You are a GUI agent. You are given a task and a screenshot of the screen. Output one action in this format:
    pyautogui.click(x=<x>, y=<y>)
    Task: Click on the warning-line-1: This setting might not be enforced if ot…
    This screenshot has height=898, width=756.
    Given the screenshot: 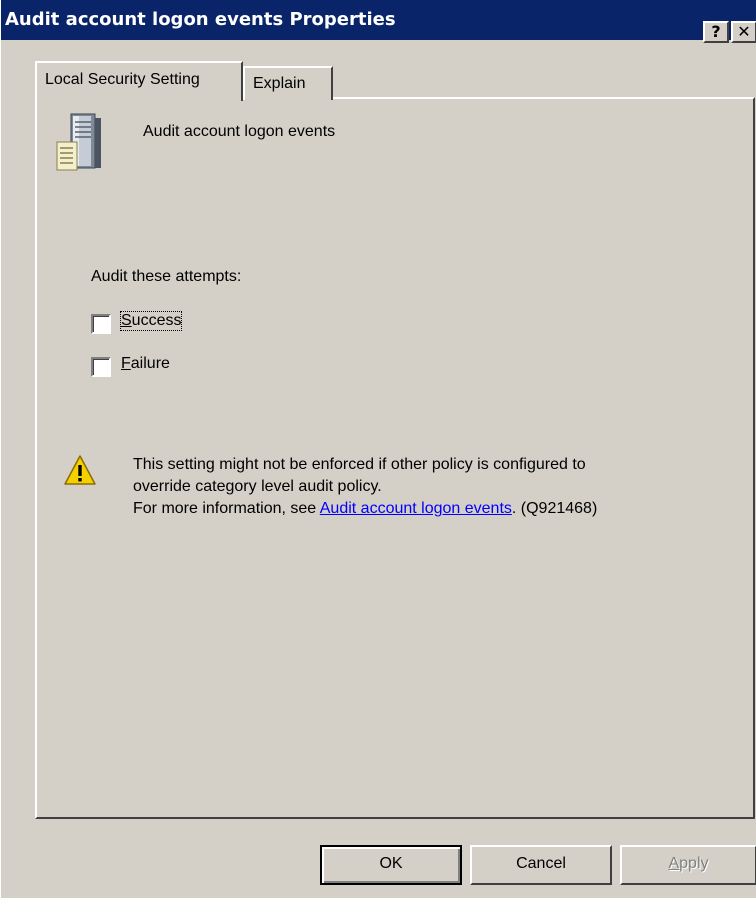 What is the action you would take?
    pyautogui.click(x=359, y=464)
    